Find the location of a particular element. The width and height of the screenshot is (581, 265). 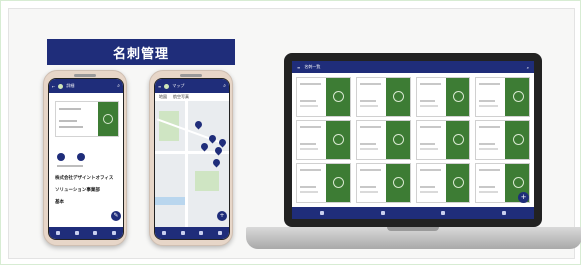

phone-map-screen: ≡ マップ ⌕ 地図 航空写真 + is located at coordinates (192, 159).